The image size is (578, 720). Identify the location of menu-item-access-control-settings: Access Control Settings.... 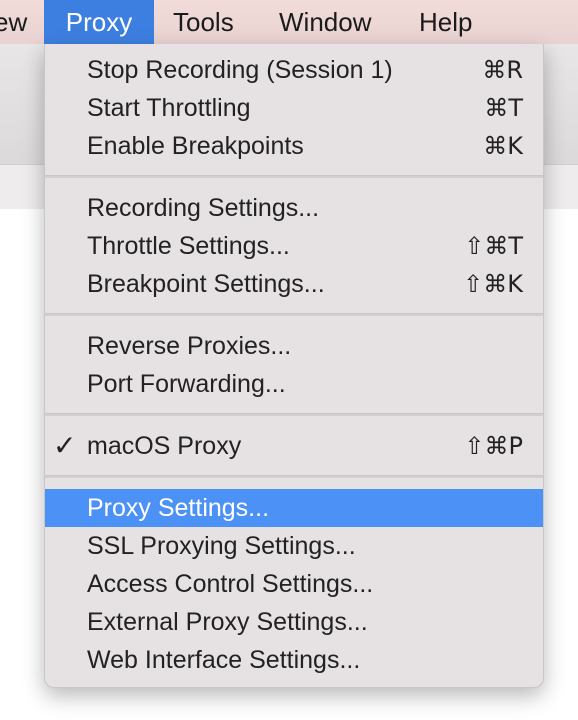
(294, 584).